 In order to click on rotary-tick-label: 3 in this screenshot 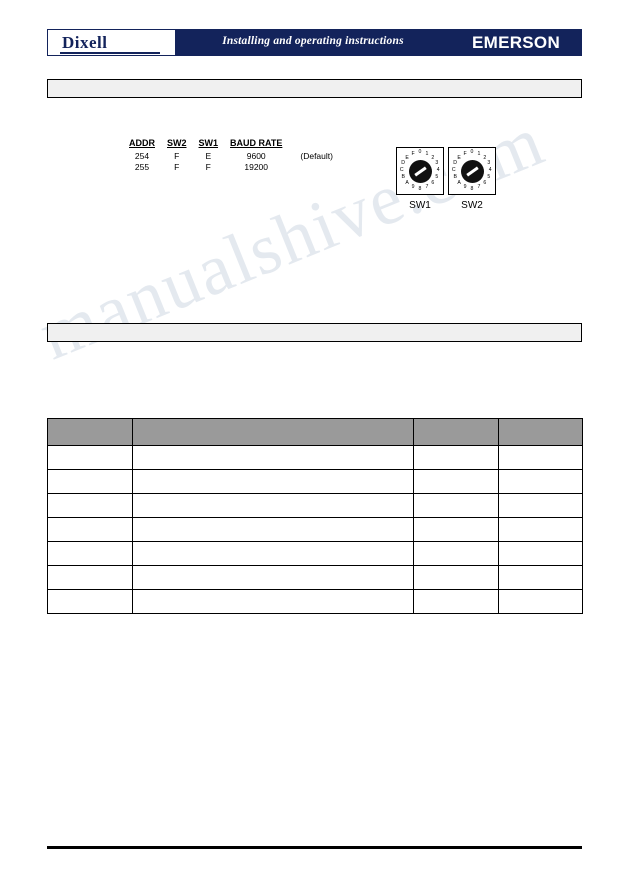, I will do `click(489, 163)`.